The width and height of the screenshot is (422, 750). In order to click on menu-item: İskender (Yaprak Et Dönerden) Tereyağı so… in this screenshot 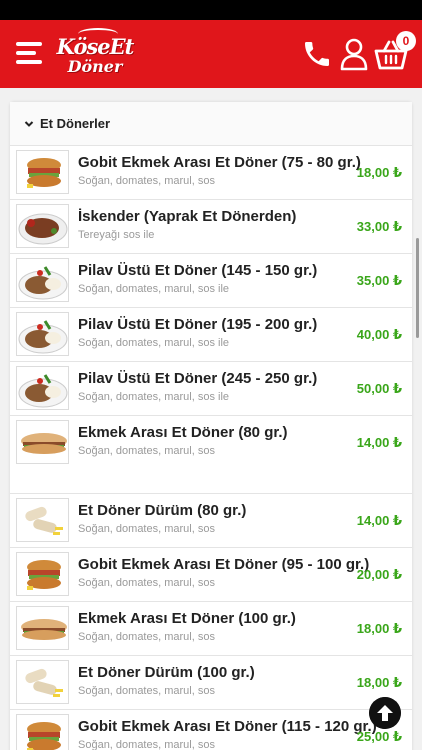, I will do `click(211, 227)`.